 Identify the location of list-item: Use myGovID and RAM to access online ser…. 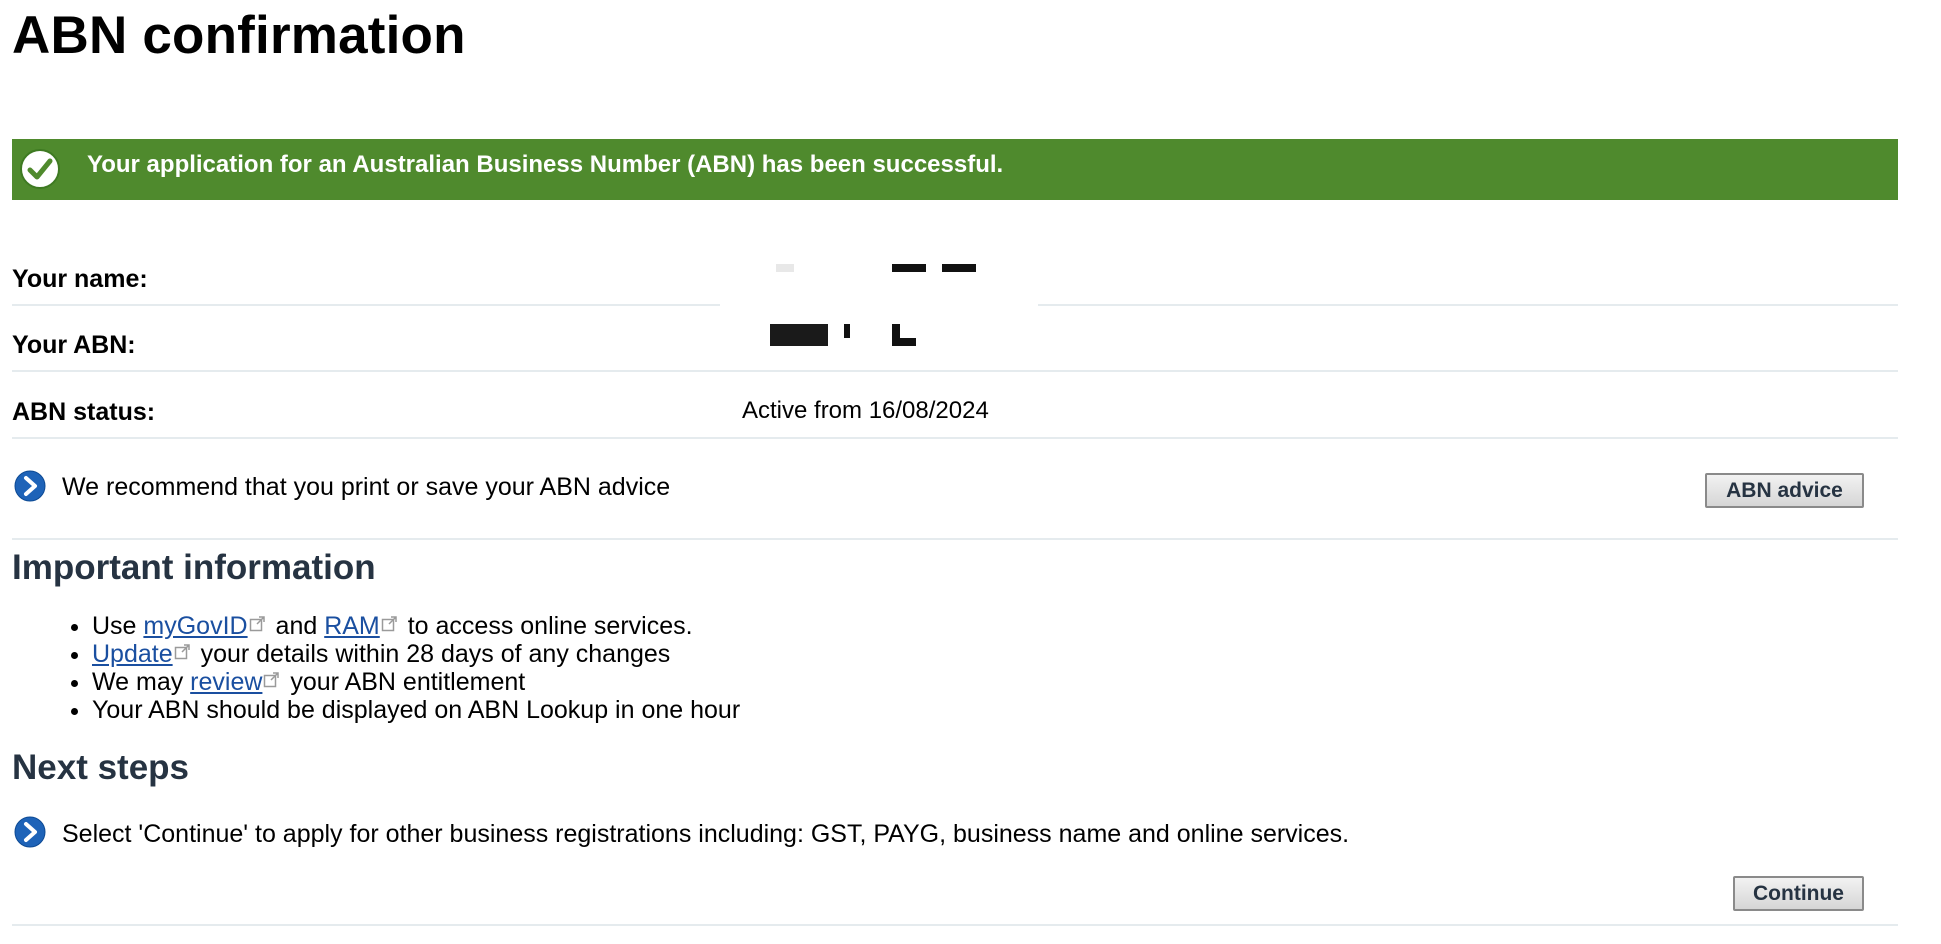
(416, 626).